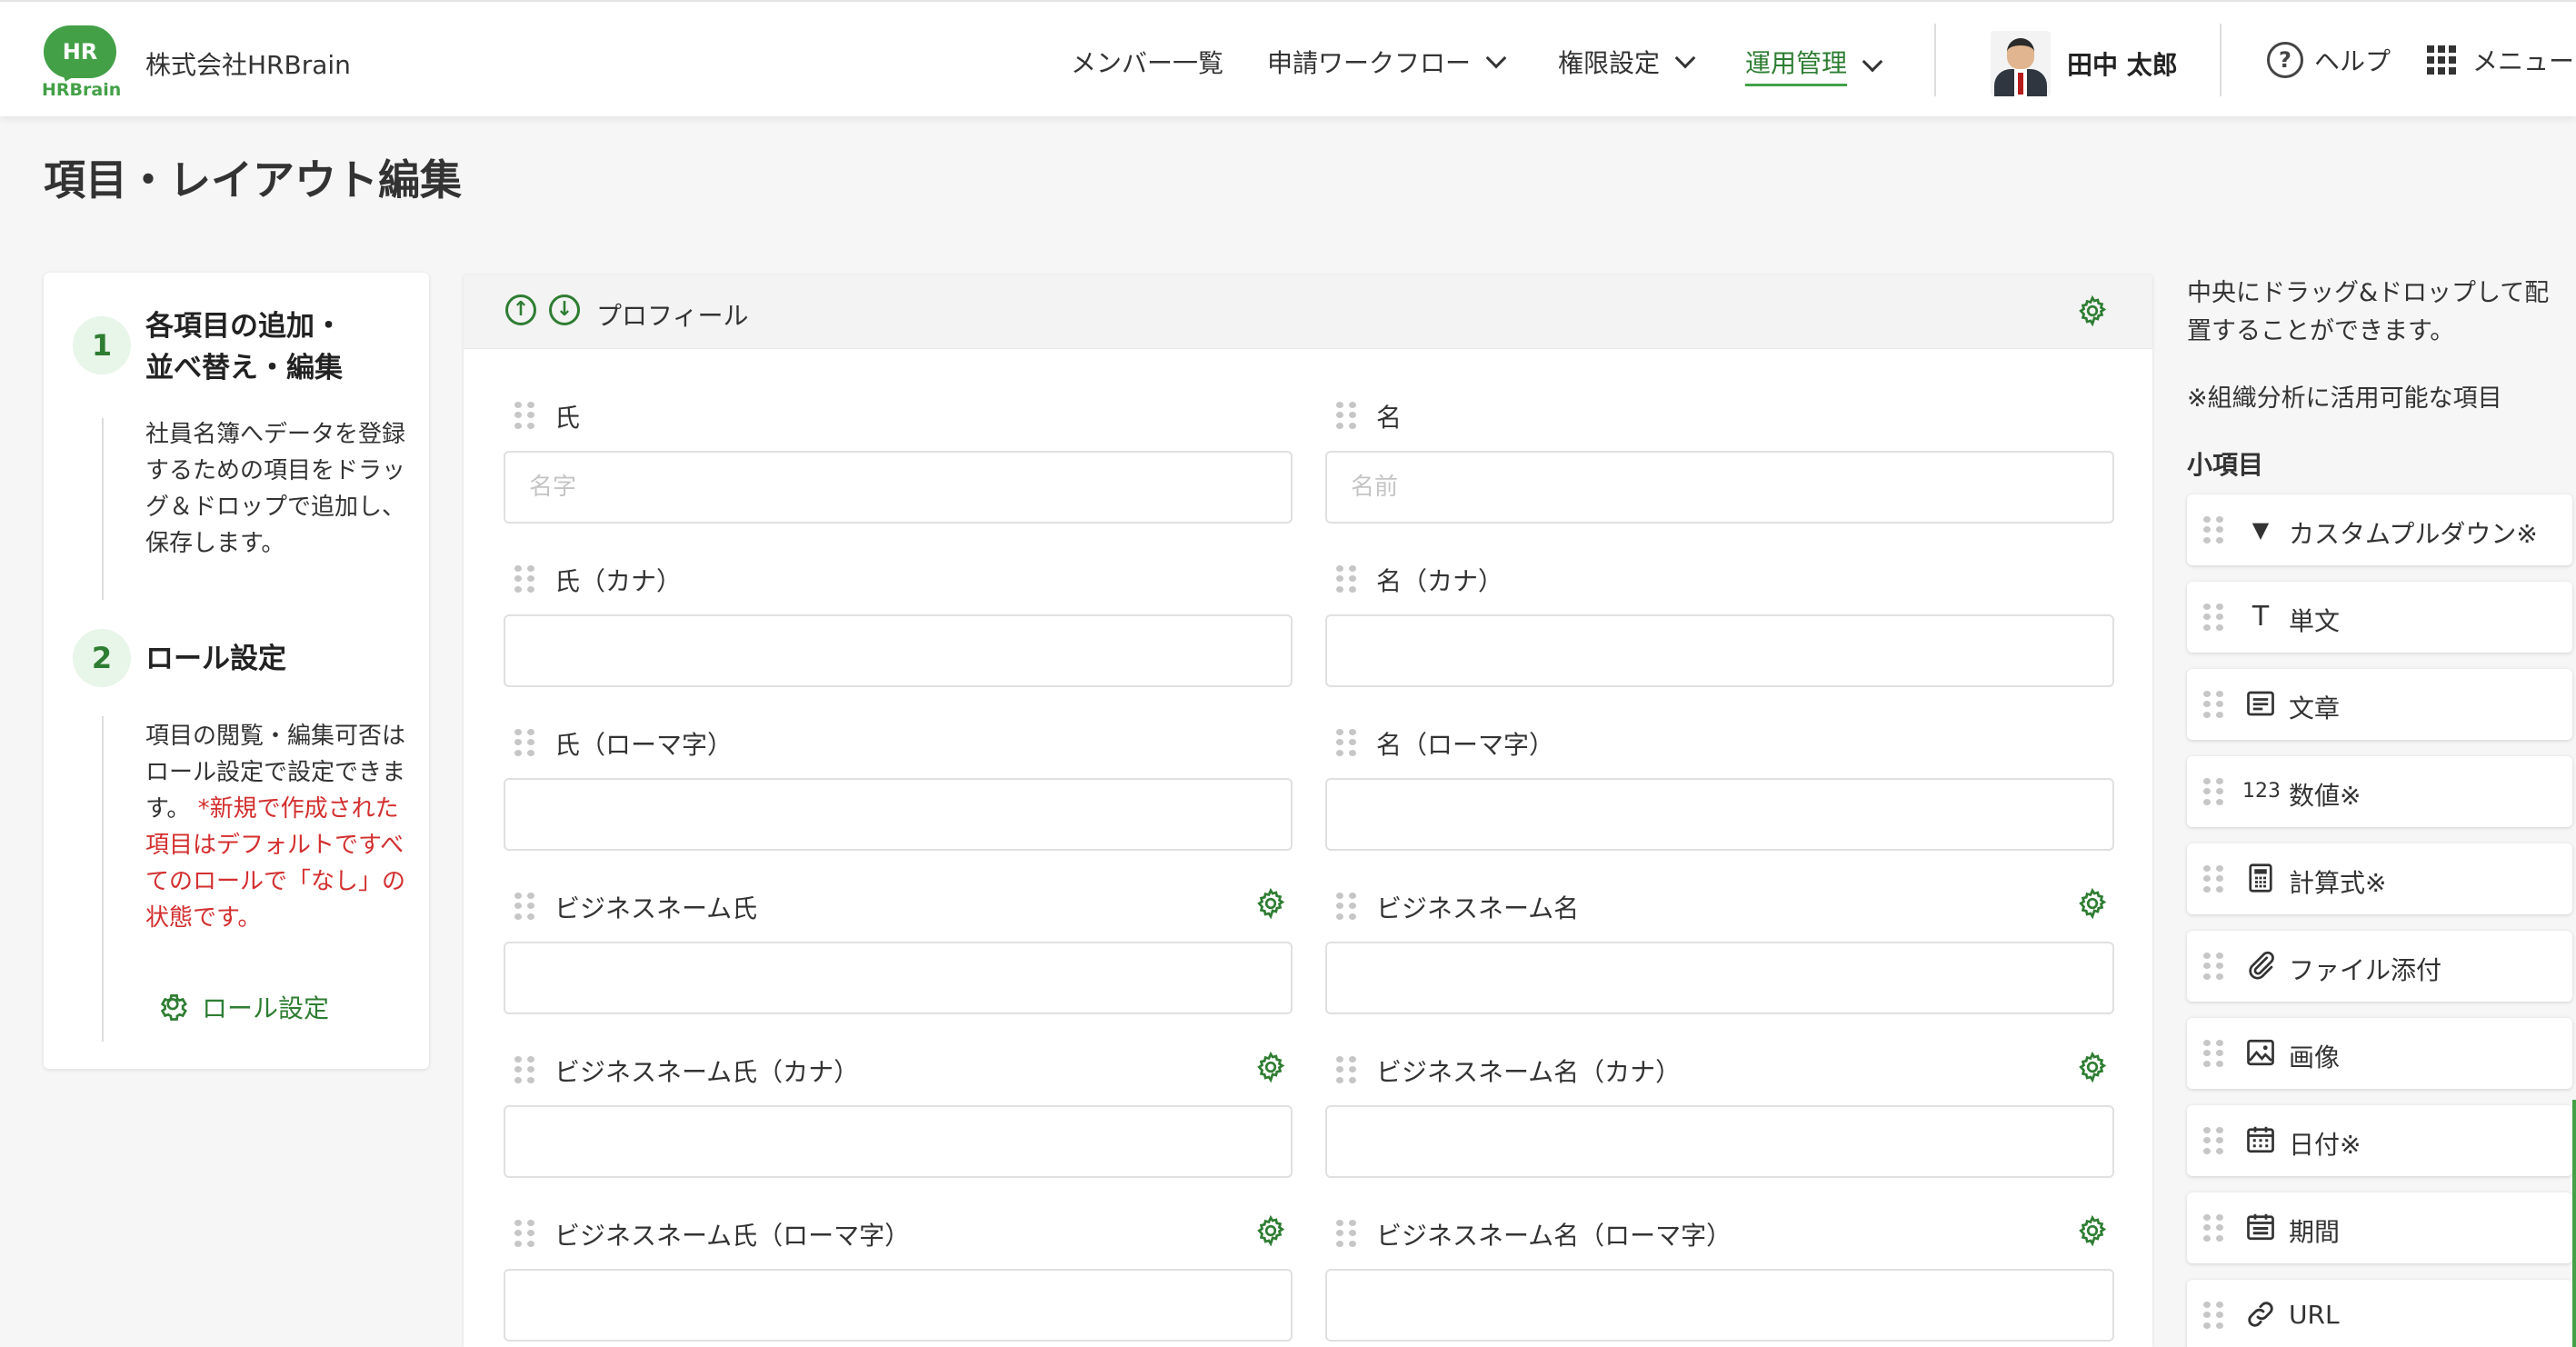 Image resolution: width=2576 pixels, height=1347 pixels. Describe the element at coordinates (2379, 1053) in the screenshot. I see `palette-item-image: 画像` at that location.